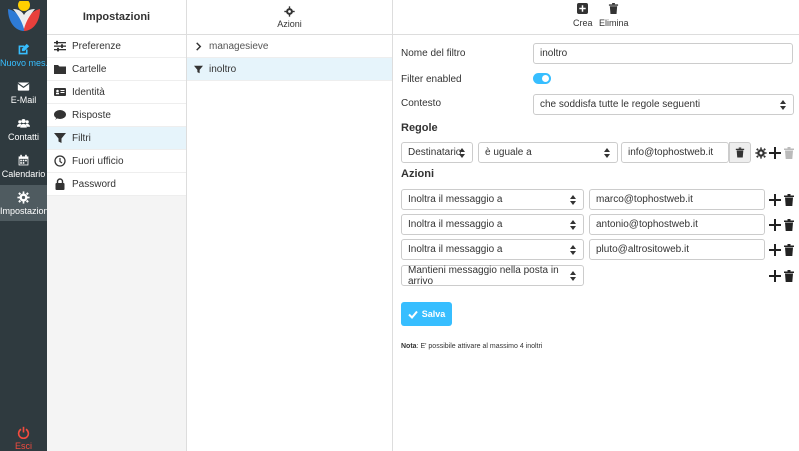  What do you see at coordinates (24, 48) in the screenshot?
I see `compose-icon` at bounding box center [24, 48].